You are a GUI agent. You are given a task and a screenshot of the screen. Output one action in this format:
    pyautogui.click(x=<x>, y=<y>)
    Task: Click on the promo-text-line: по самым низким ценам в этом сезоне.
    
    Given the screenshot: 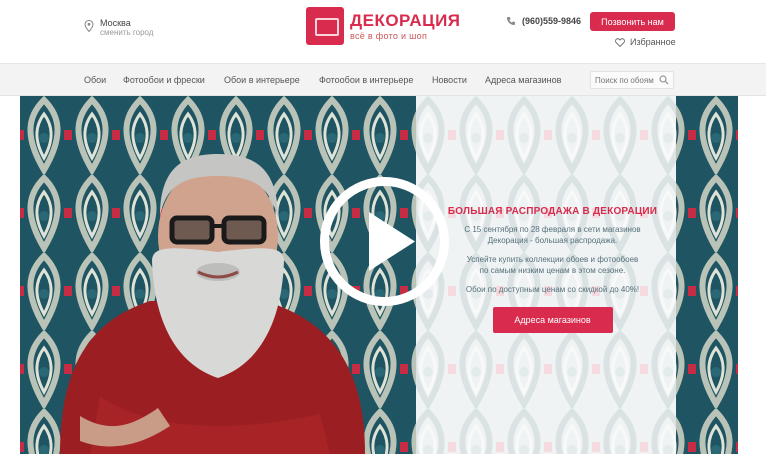 What is the action you would take?
    pyautogui.click(x=552, y=270)
    